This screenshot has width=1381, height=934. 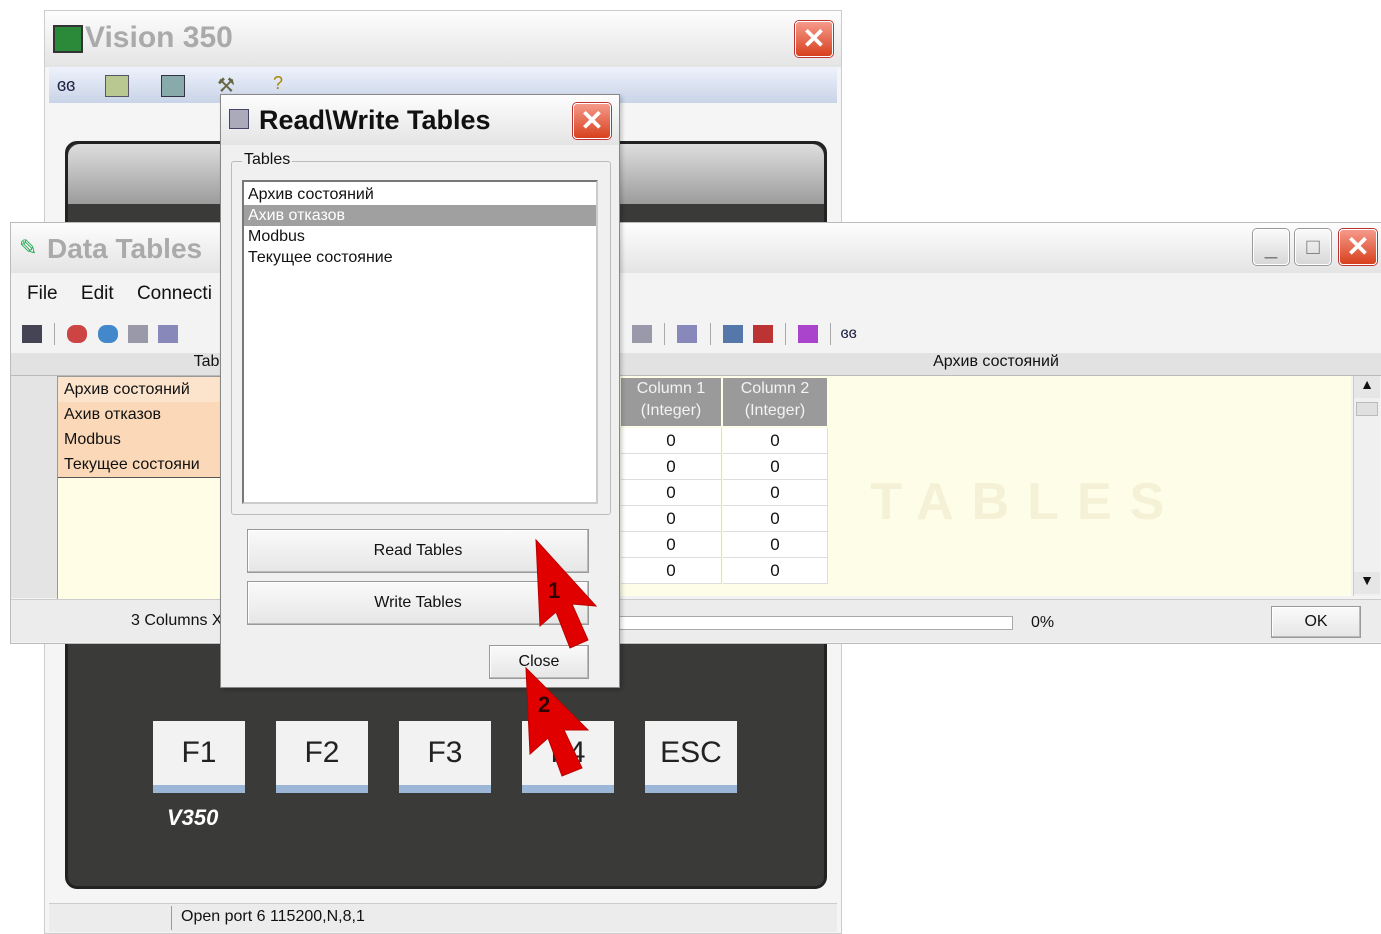 What do you see at coordinates (544, 704) in the screenshot?
I see `arrow-2-label: 2` at bounding box center [544, 704].